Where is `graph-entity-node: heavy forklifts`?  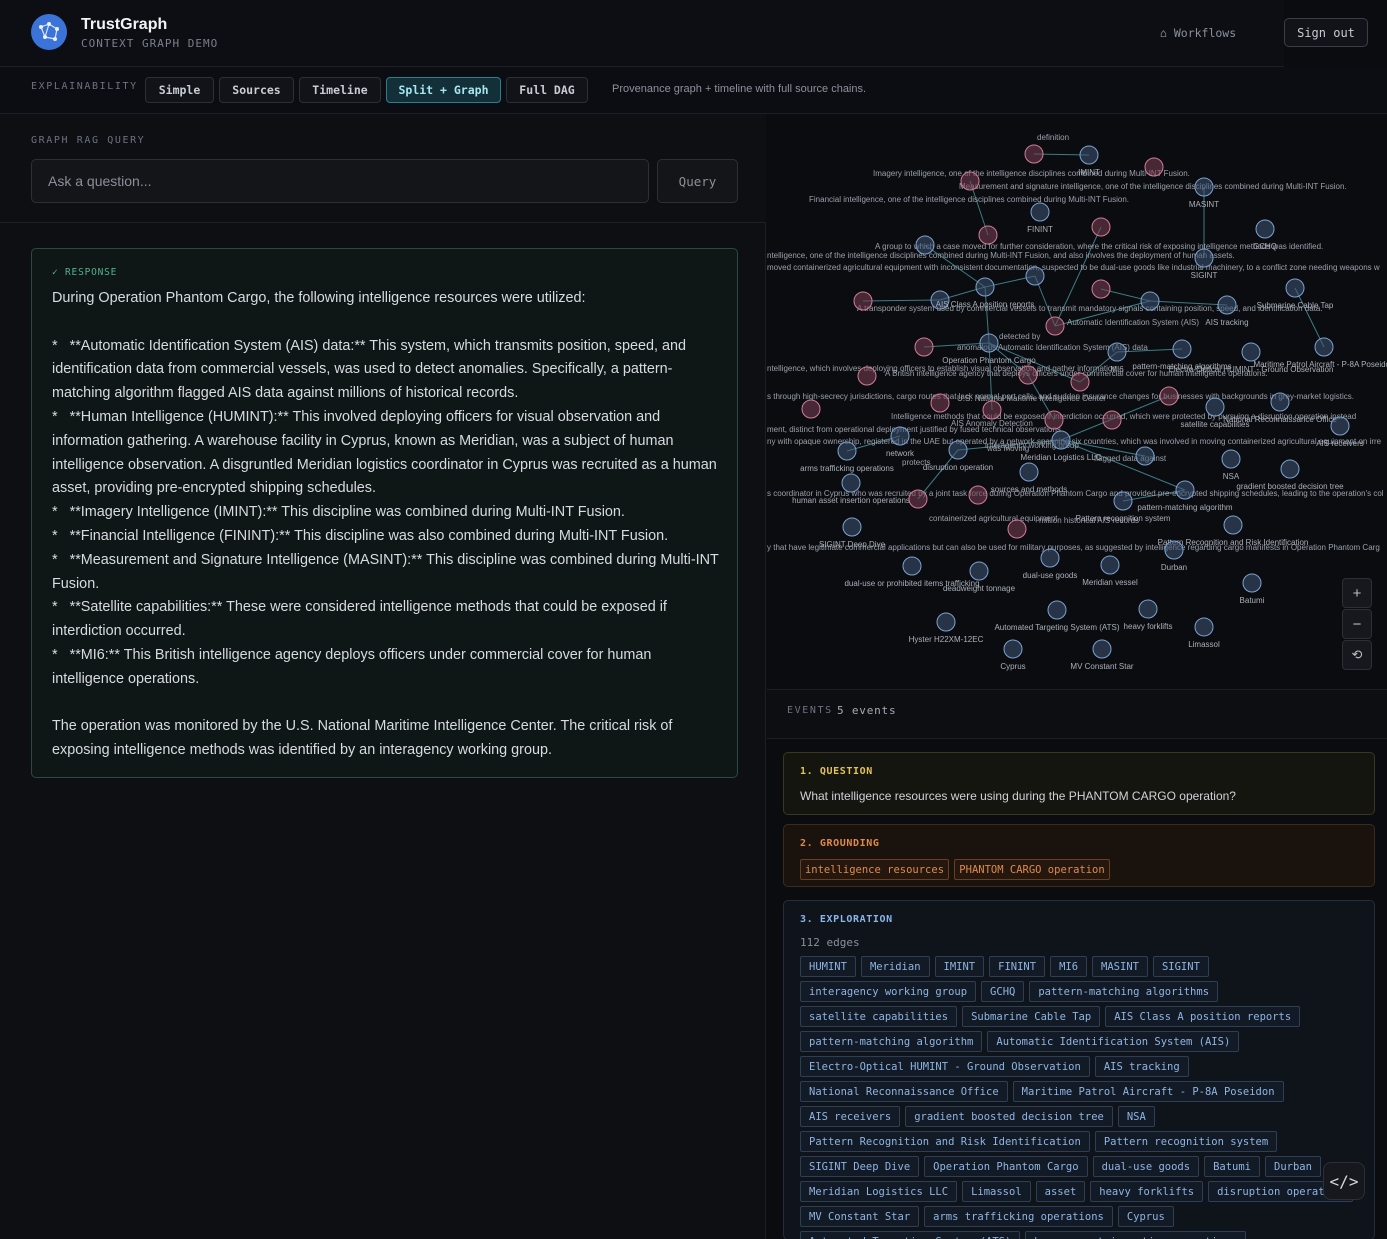 graph-entity-node: heavy forklifts is located at coordinates (1148, 615).